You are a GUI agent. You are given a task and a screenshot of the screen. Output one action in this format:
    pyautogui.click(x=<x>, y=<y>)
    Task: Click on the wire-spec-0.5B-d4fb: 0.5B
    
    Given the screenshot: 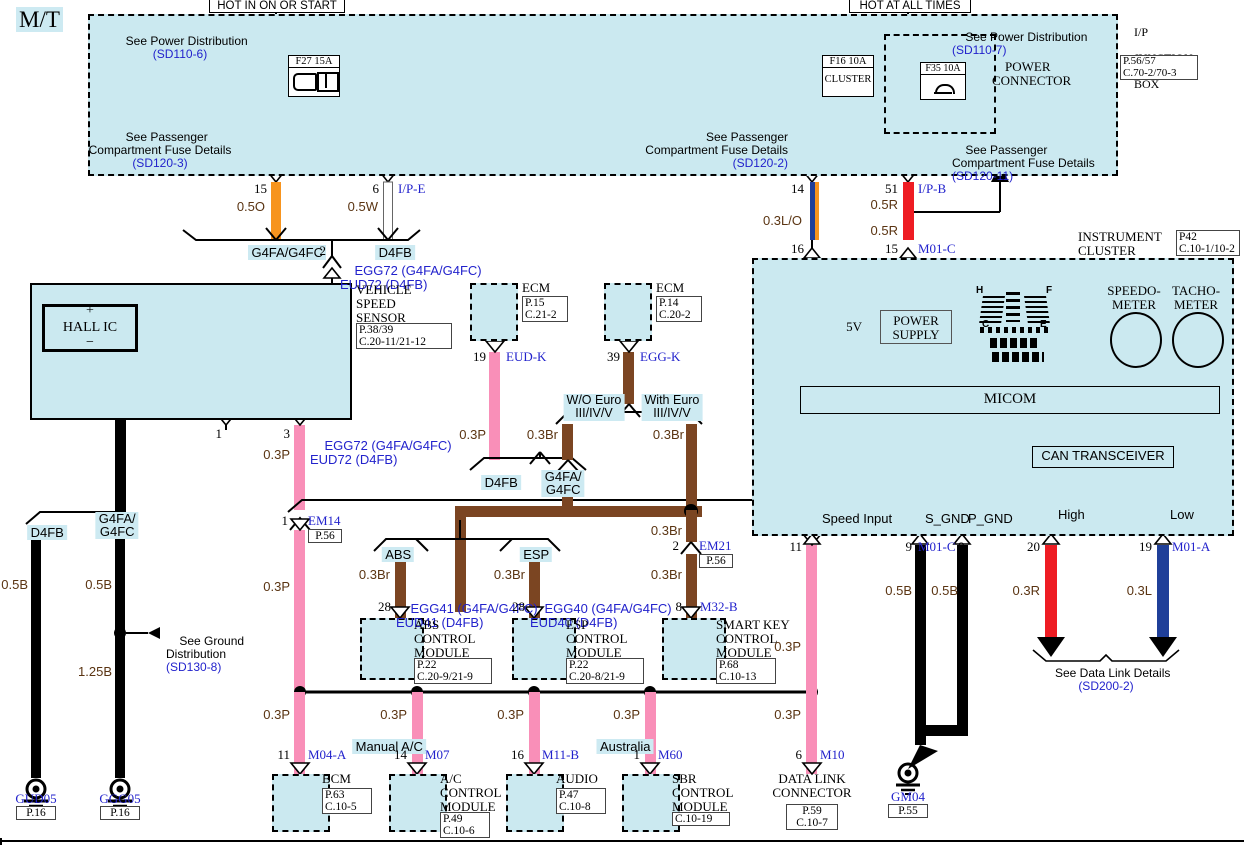 What is the action you would take?
    pyautogui.click(x=14, y=584)
    